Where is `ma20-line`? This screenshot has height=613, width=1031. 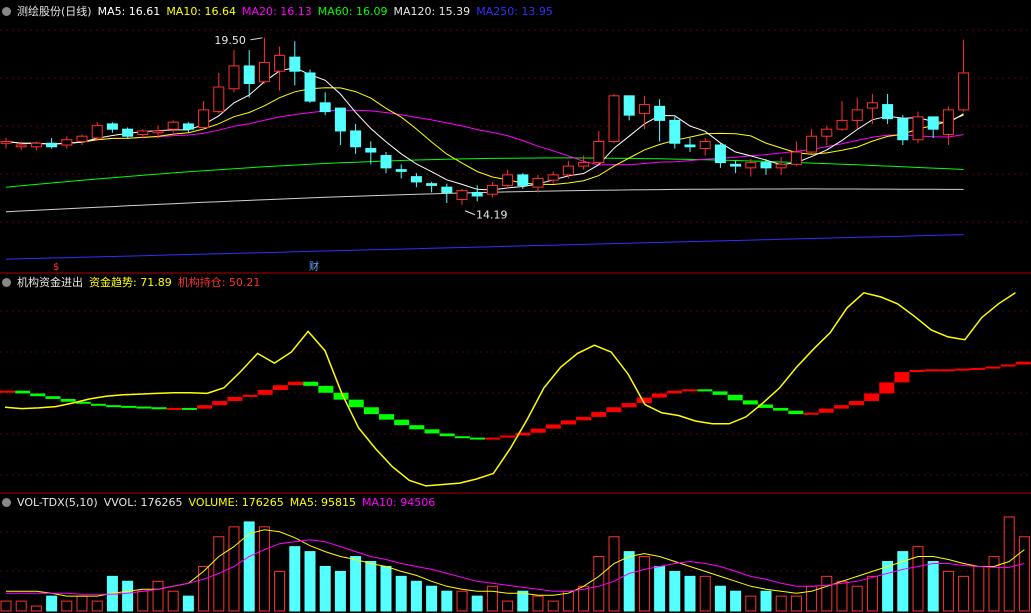 ma20-line is located at coordinates (484, 137).